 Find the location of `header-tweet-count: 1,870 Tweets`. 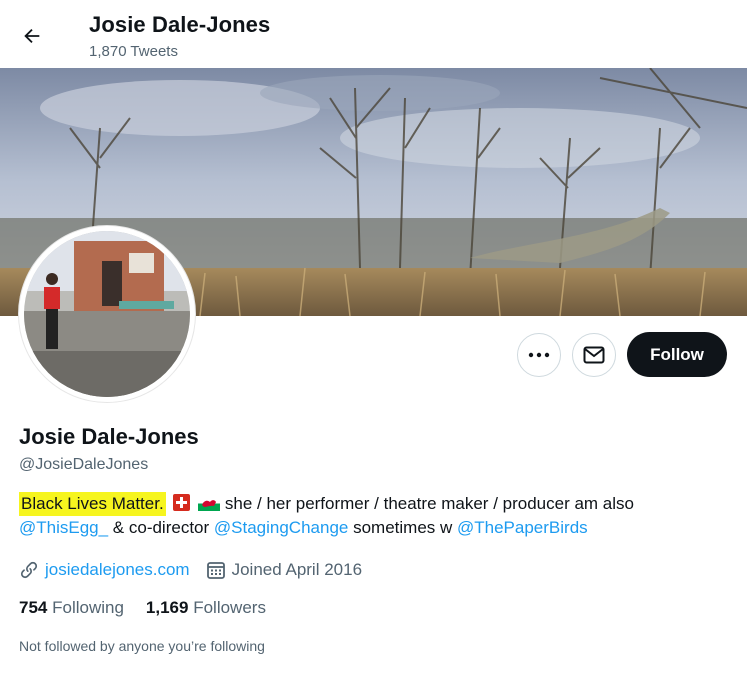

header-tweet-count: 1,870 Tweets is located at coordinates (133, 51).